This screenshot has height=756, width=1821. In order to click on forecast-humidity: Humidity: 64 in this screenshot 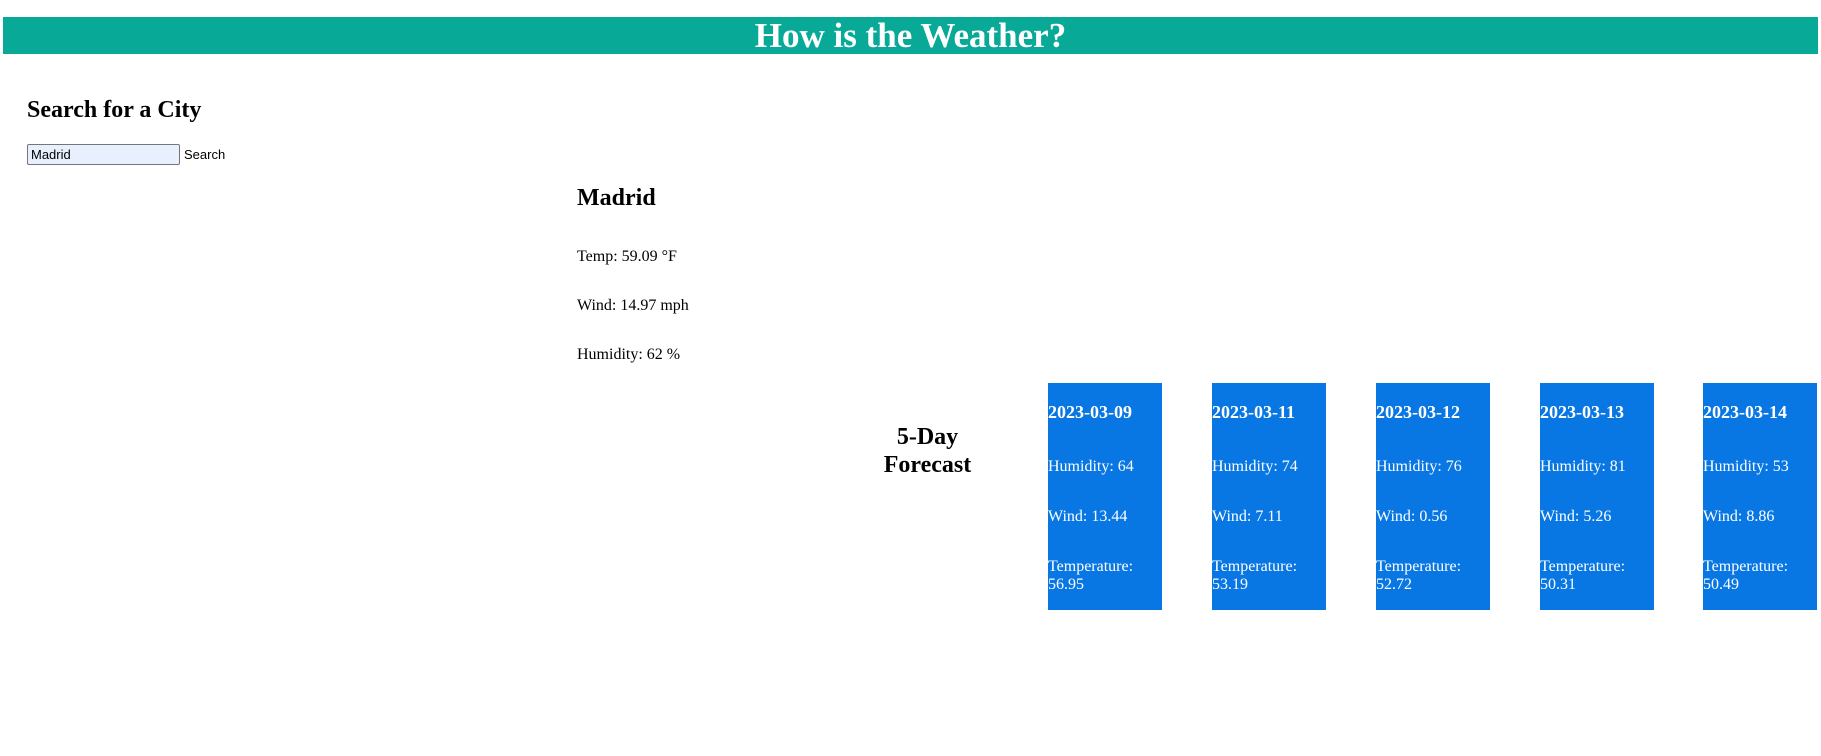, I will do `click(1091, 466)`.